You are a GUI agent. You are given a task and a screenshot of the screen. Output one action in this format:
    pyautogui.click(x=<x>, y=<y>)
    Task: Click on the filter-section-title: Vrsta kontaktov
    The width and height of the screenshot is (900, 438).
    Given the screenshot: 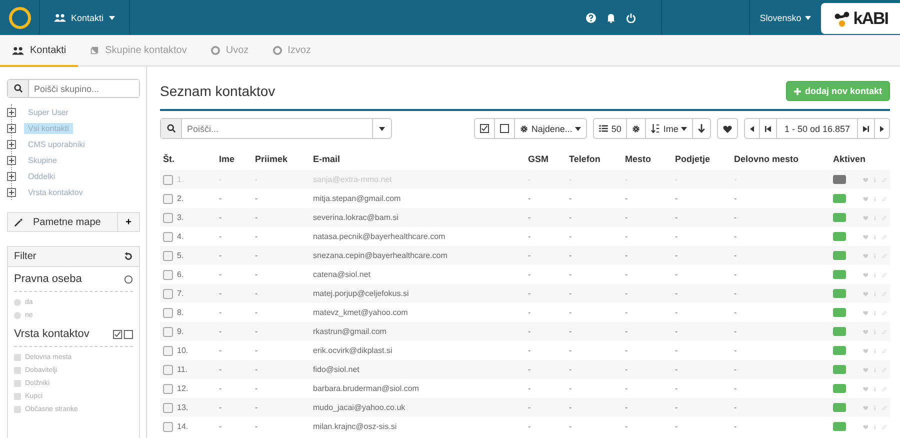 What is the action you would take?
    pyautogui.click(x=52, y=334)
    